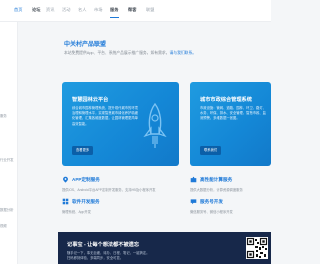  I want to click on service-title: 服务号开发, so click(211, 201).